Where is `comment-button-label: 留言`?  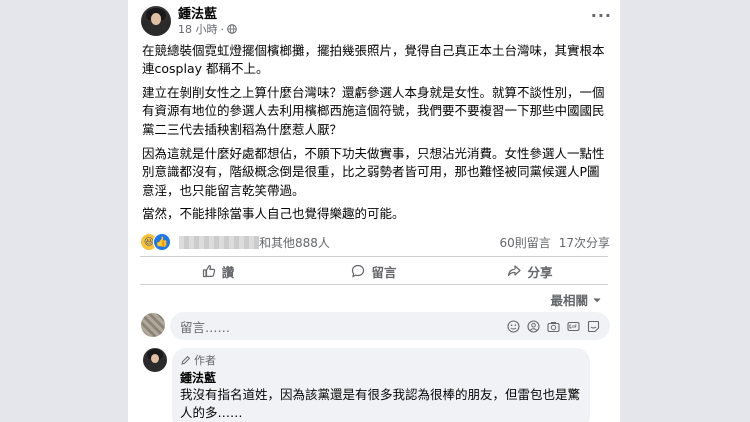 comment-button-label: 留言 is located at coordinates (384, 272).